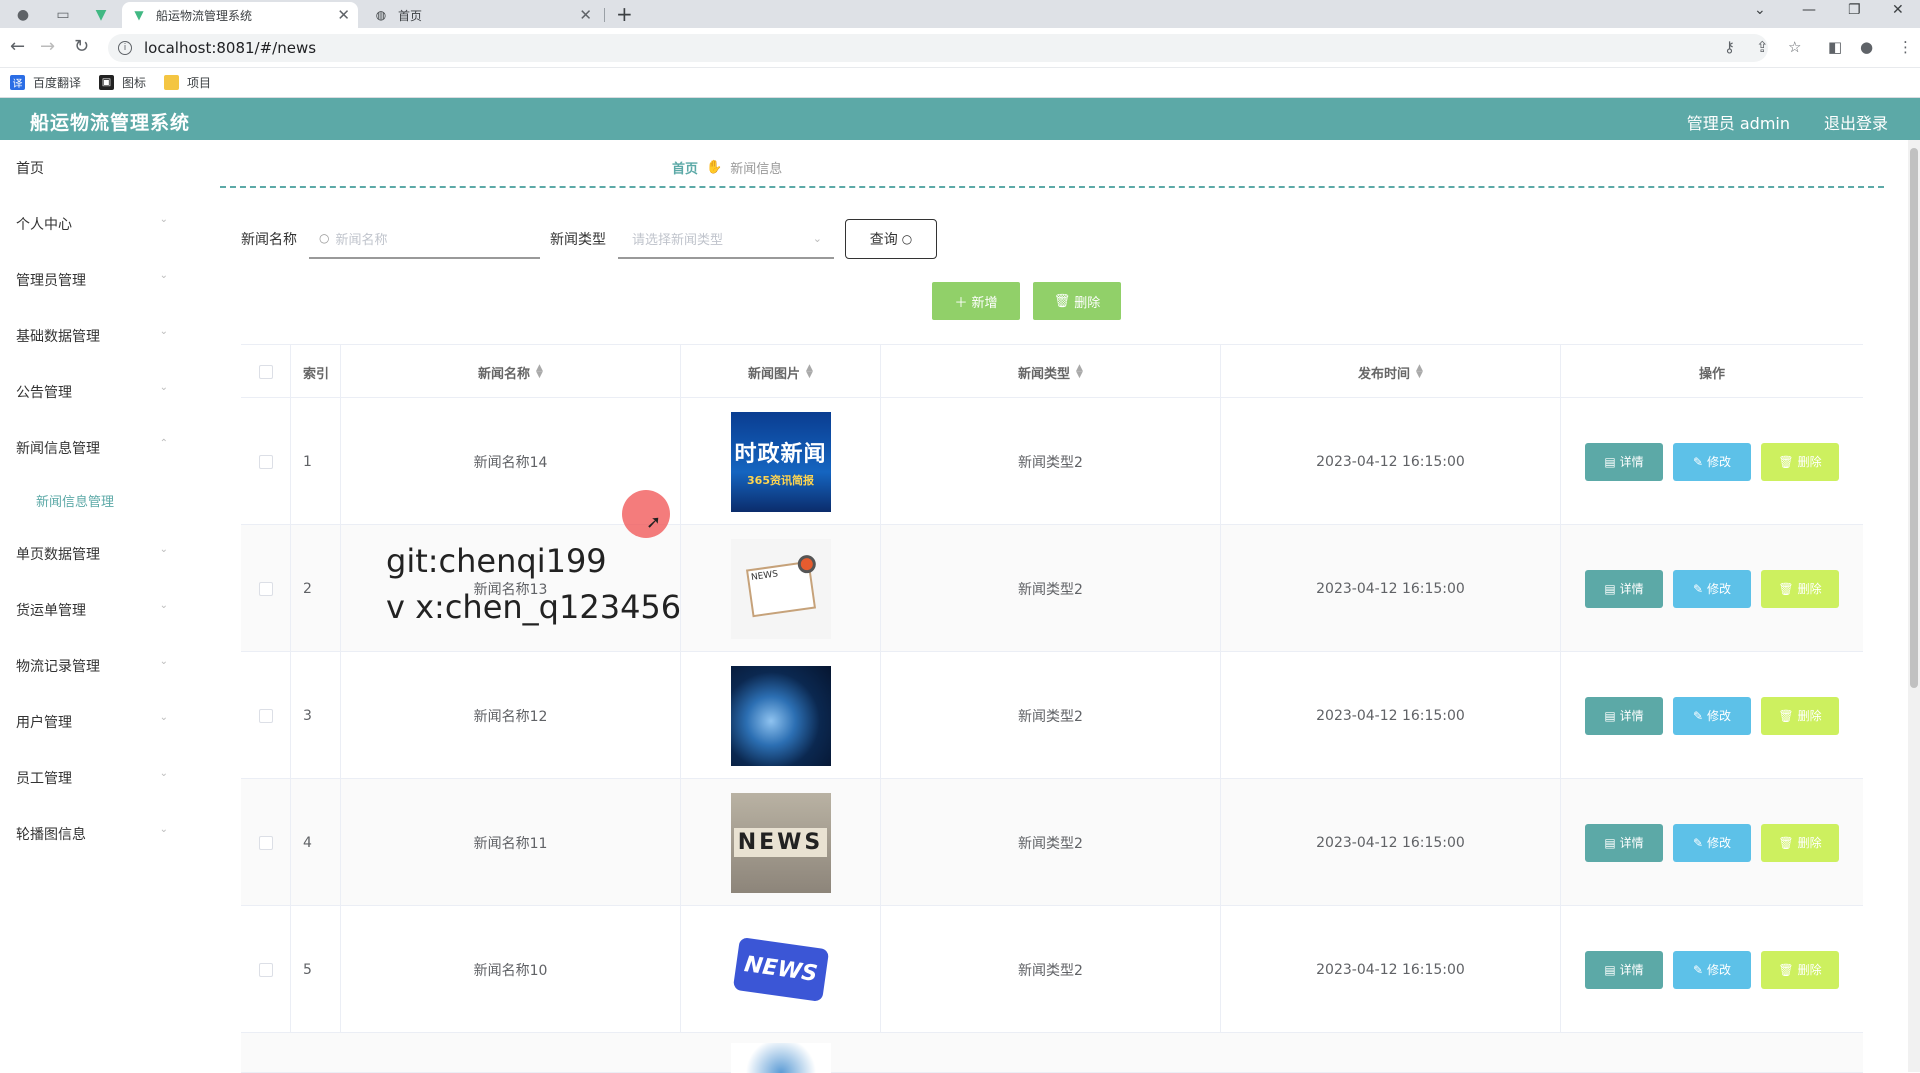 The width and height of the screenshot is (1920, 1073). I want to click on restore-icon: ❐, so click(1854, 10).